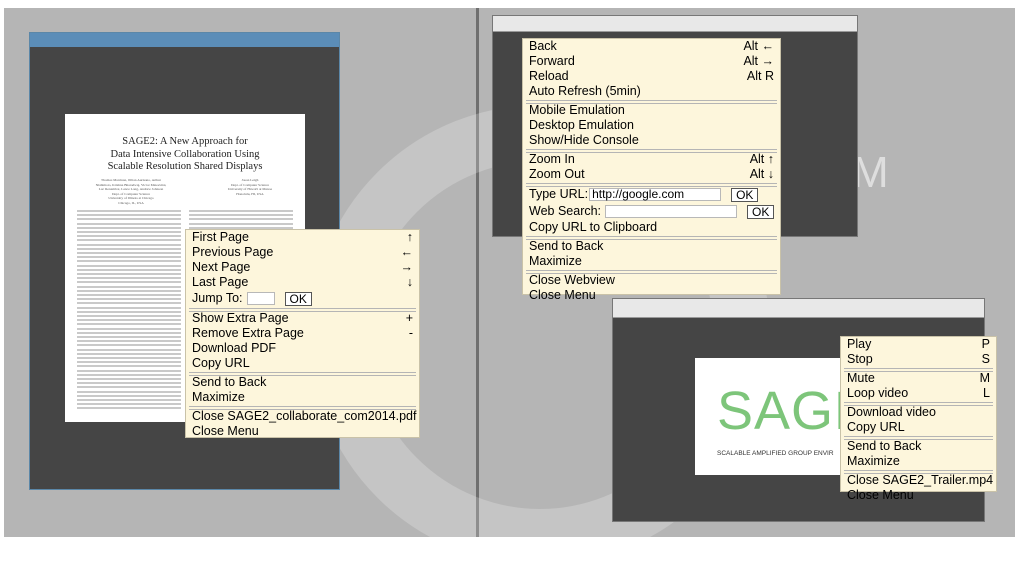 The height and width of the screenshot is (565, 1024). What do you see at coordinates (302, 318) in the screenshot?
I see `menu-item-show-extra-page: Show Extra Page +` at bounding box center [302, 318].